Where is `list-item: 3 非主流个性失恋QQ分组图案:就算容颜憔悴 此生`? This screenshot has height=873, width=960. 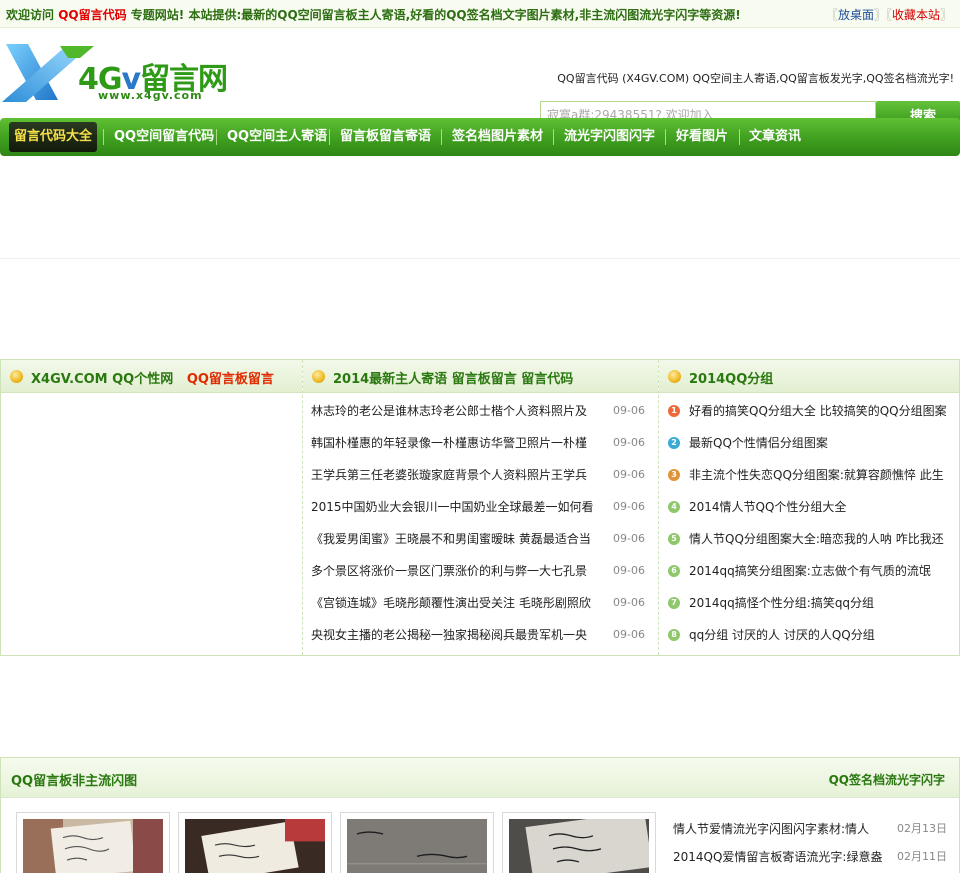
list-item: 3 非主流个性失恋QQ分组图案:就算容颜憔悴 此生 is located at coordinates (809, 475).